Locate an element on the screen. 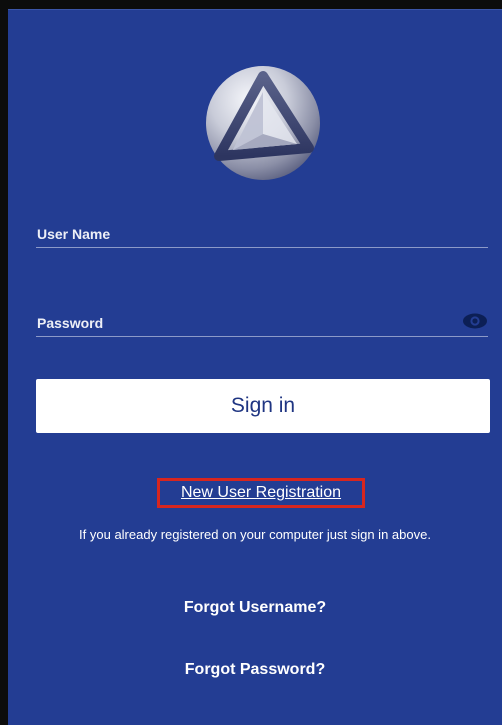 This screenshot has width=502, height=725. app-logo-icon is located at coordinates (263, 123).